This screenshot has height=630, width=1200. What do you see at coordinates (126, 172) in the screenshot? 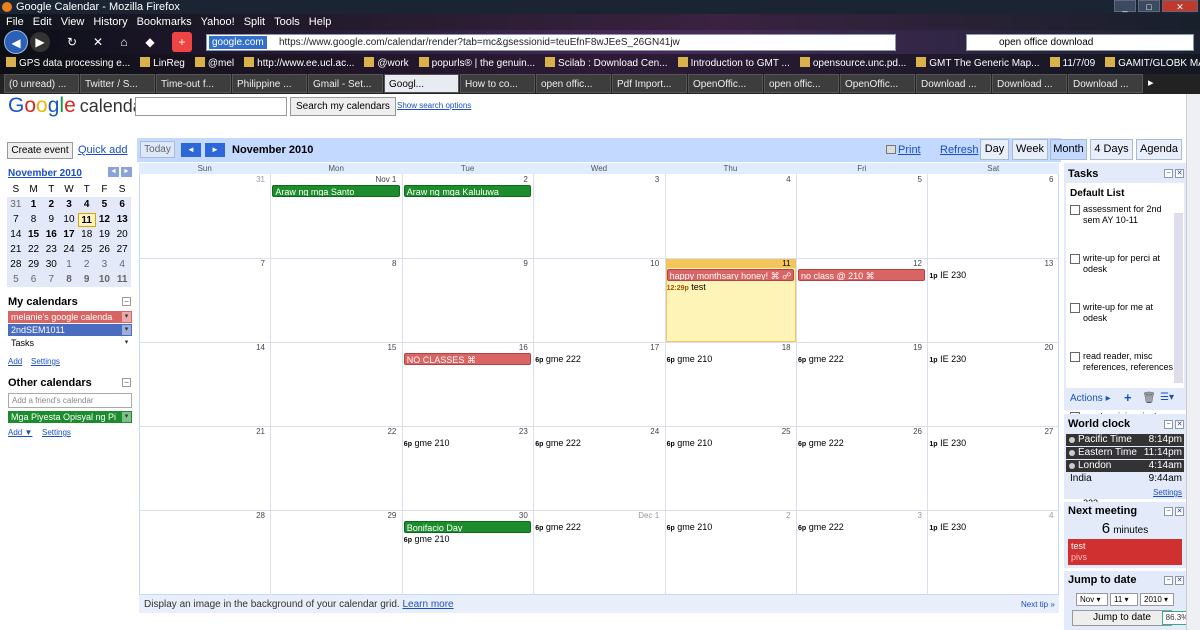
I see `mini-next-month-button: ►` at bounding box center [126, 172].